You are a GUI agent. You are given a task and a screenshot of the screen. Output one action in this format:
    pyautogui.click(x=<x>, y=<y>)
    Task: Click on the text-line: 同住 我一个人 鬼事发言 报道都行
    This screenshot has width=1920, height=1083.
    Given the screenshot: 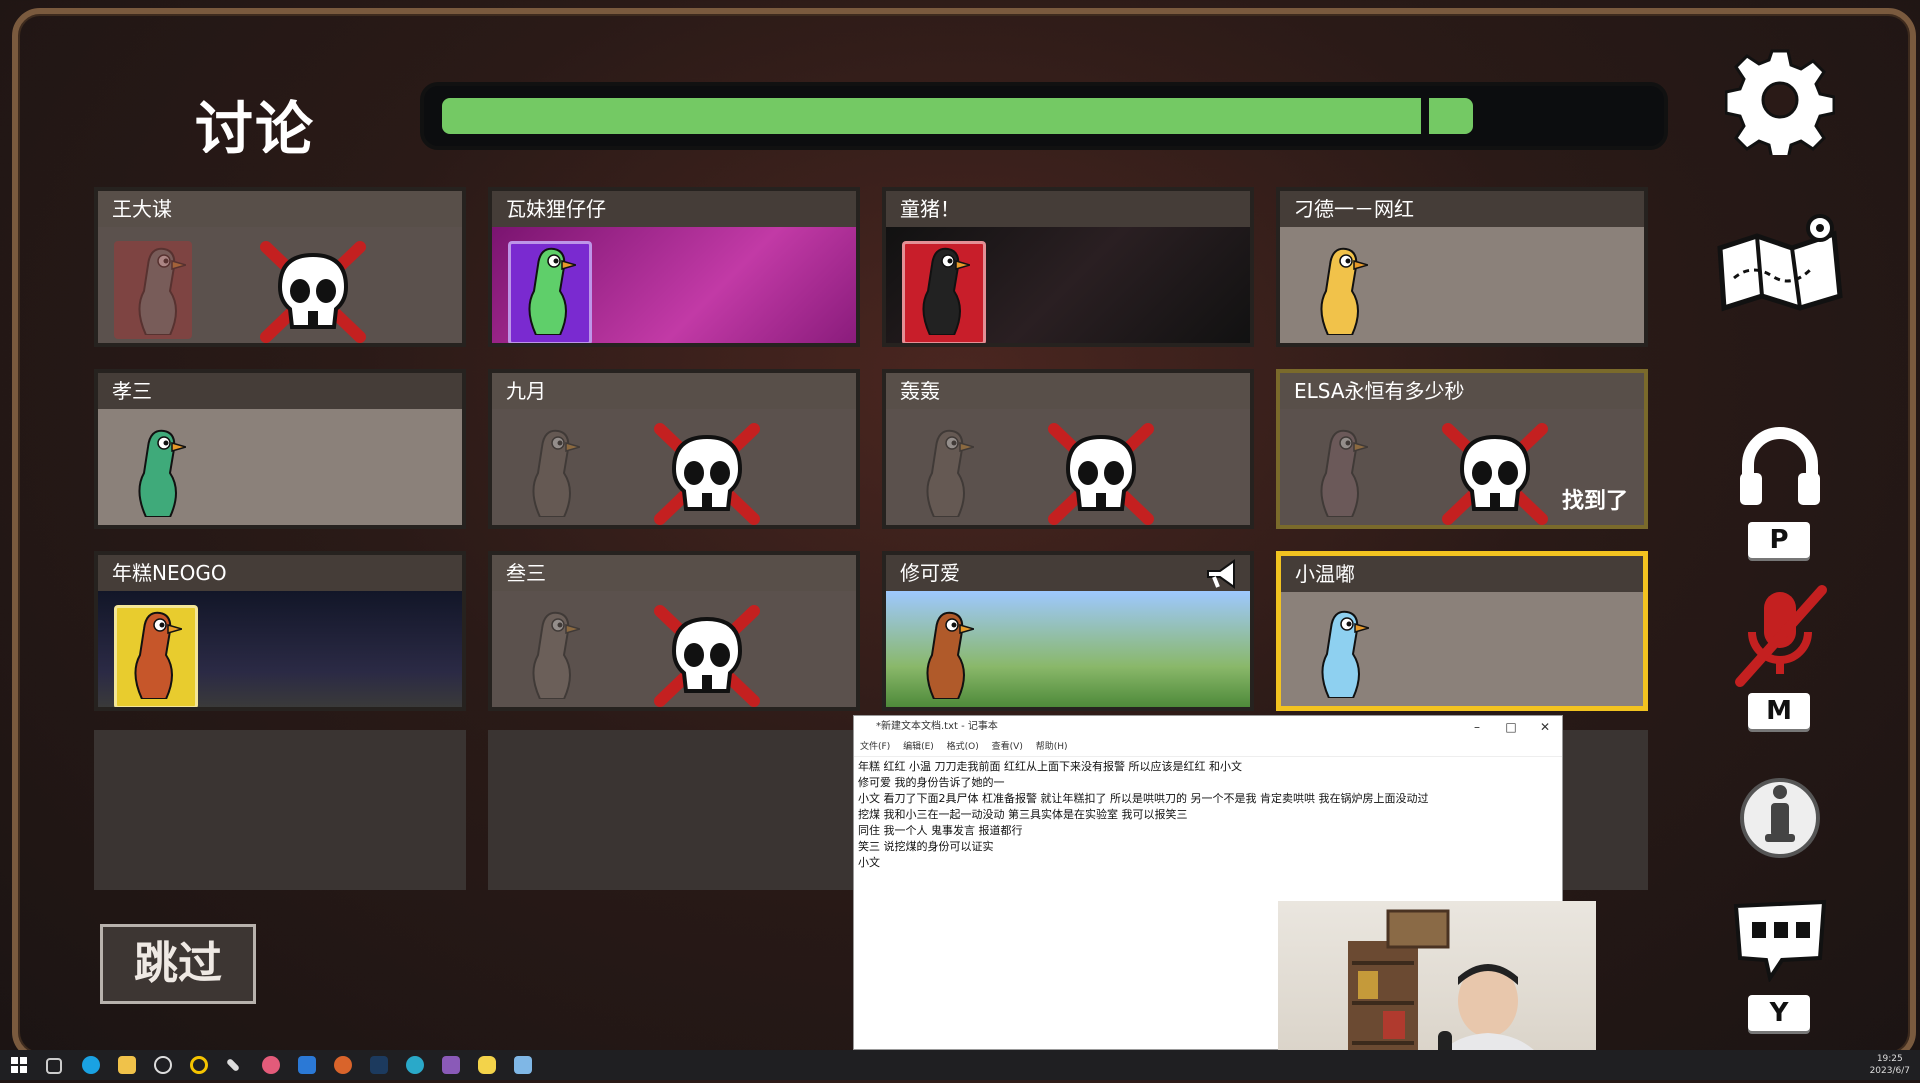 What is the action you would take?
    pyautogui.click(x=940, y=830)
    